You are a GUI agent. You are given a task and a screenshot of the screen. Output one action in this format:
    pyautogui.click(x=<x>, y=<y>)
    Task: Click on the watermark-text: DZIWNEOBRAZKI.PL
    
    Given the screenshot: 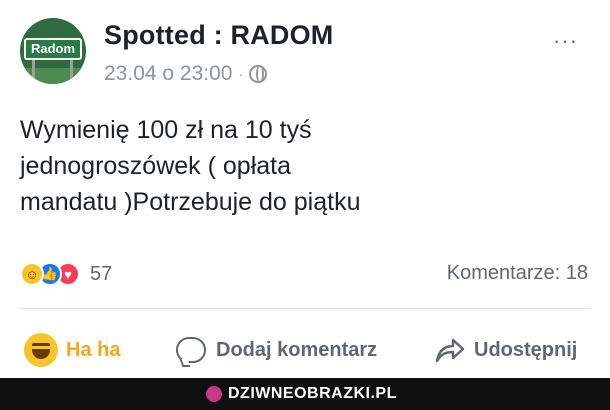 What is the action you would take?
    pyautogui.click(x=312, y=393)
    